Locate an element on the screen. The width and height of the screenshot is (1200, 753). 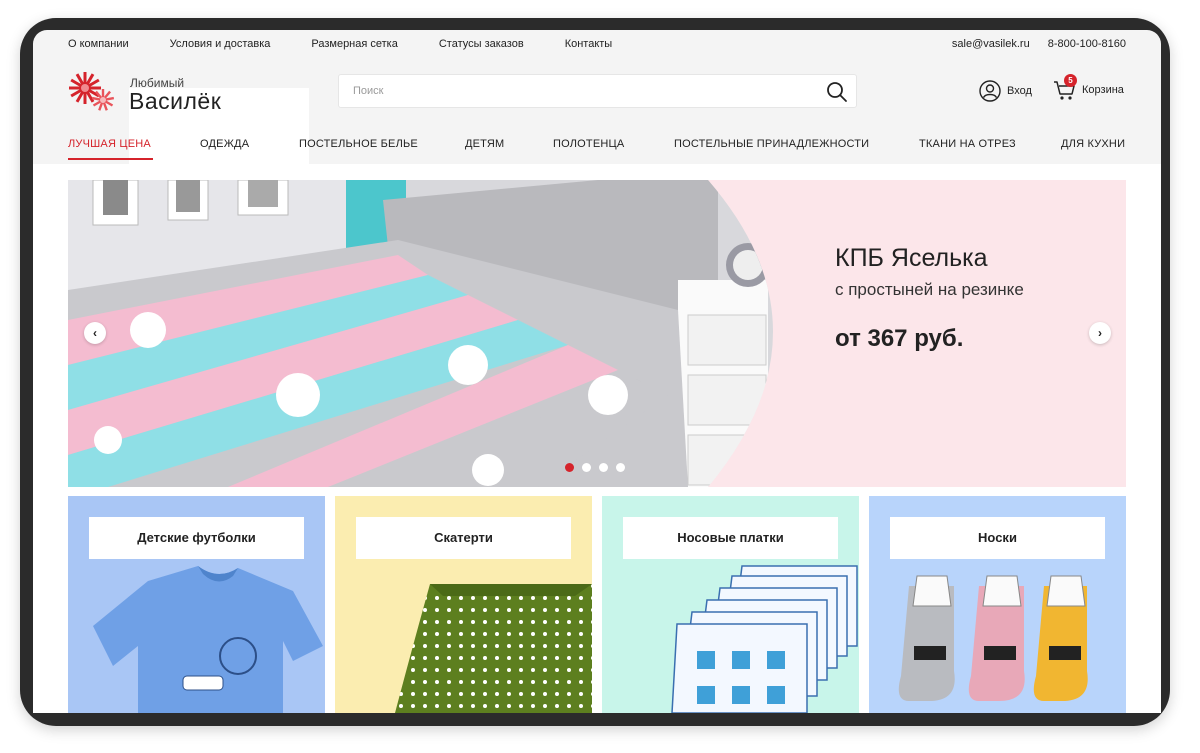
phone-link: 8-800-100-8160 is located at coordinates (1087, 44).